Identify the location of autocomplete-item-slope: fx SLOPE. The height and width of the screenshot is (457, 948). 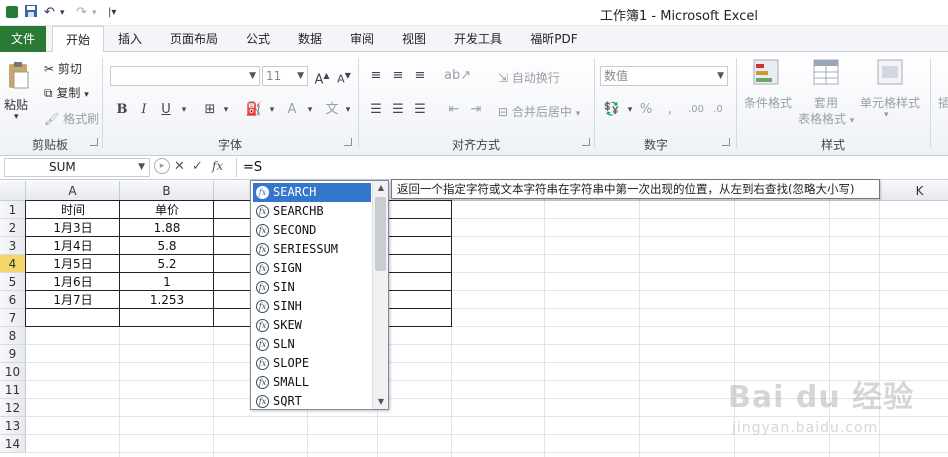
(312, 363).